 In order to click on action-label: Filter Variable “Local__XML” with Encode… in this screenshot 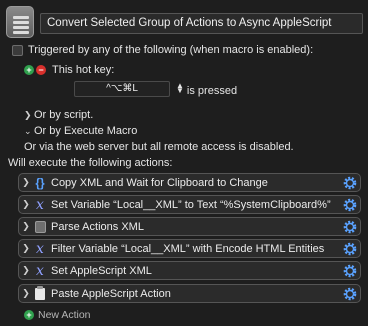, I will do `click(188, 248)`.